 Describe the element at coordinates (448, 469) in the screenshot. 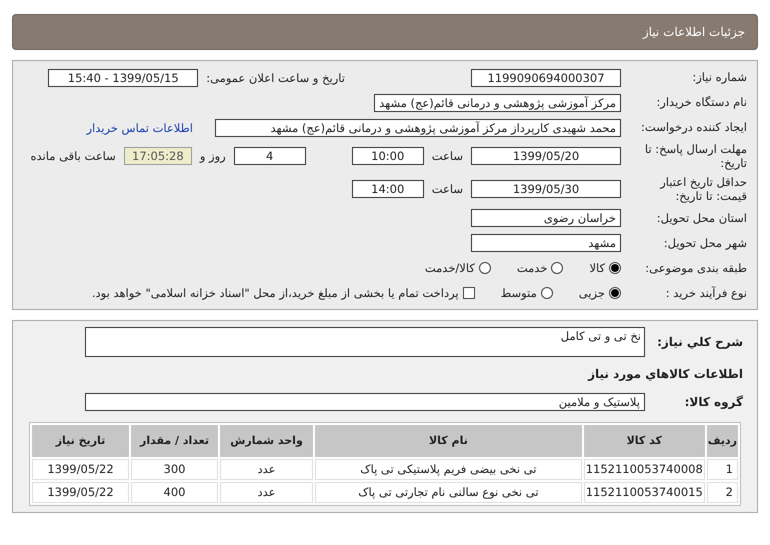

I see `table-cell: تی نخی بیضی فریم پلاستیکی تی پاک` at that location.